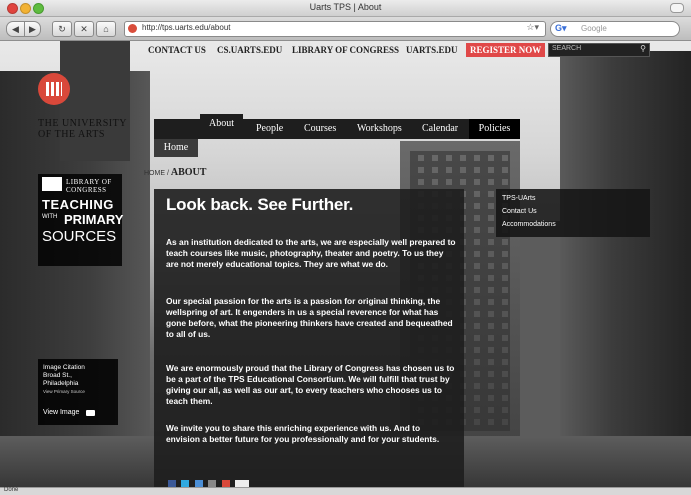 The height and width of the screenshot is (495, 691). Describe the element at coordinates (529, 224) in the screenshot. I see `submenu-accommodations: Accommodations` at that location.